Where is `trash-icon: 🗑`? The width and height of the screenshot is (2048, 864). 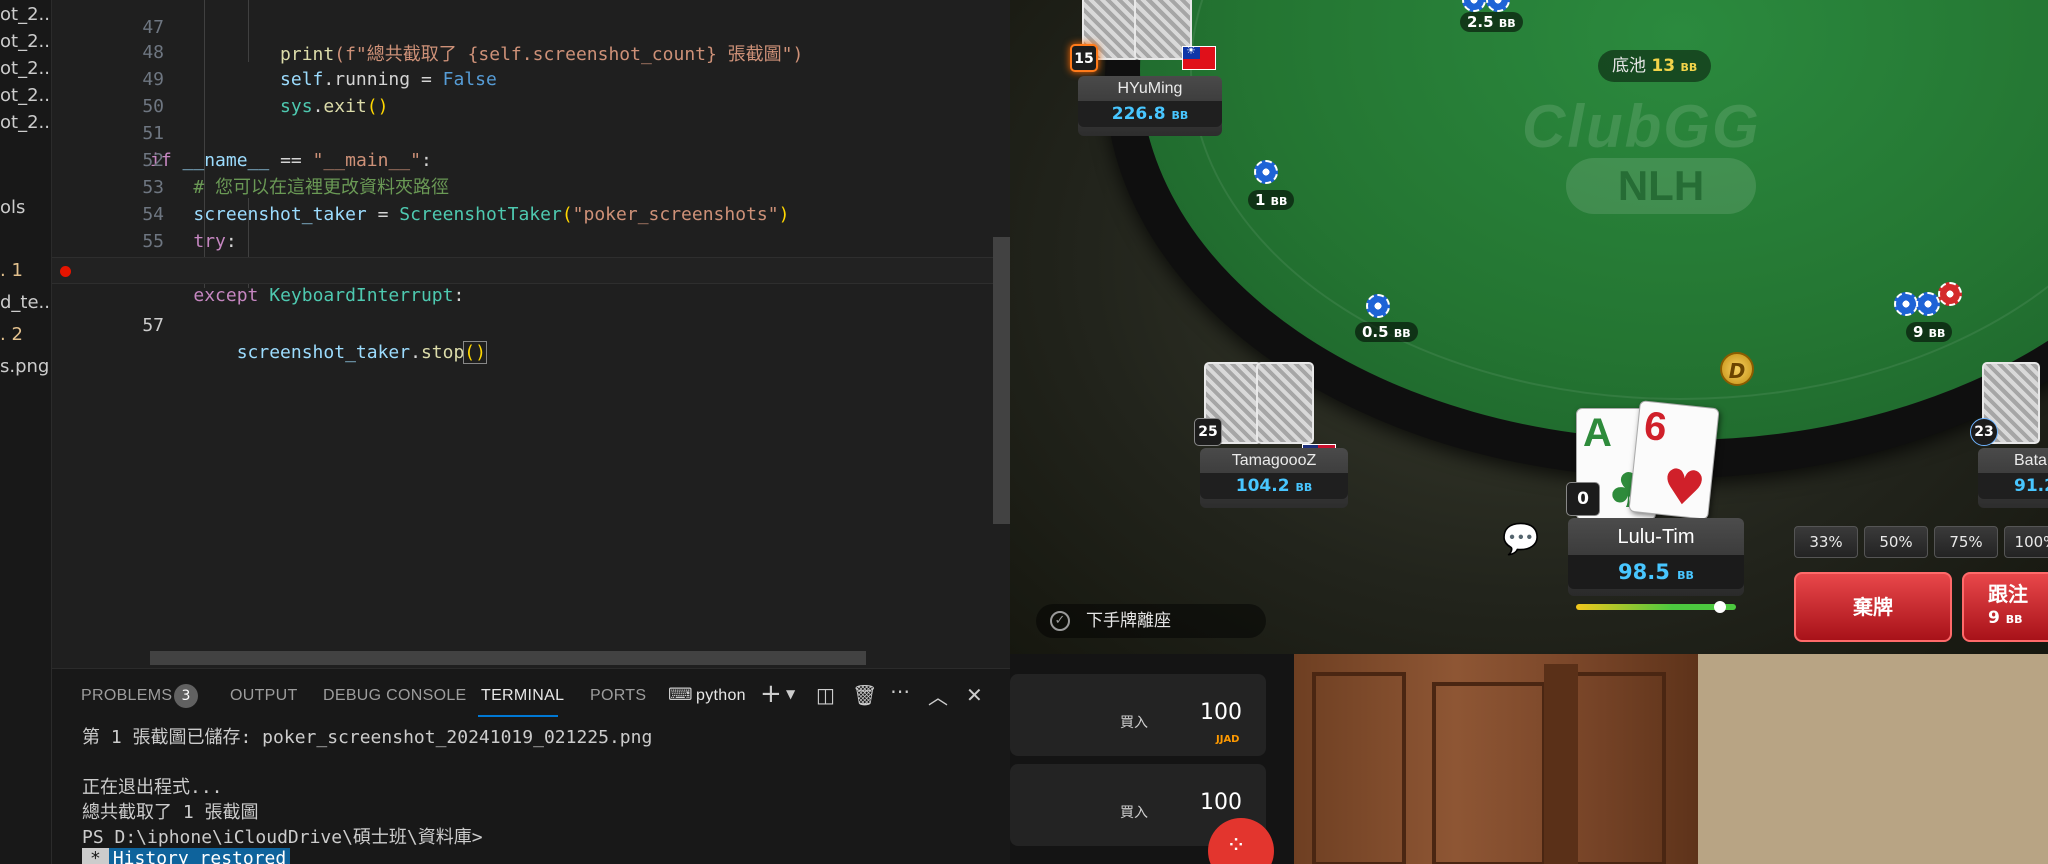
trash-icon: 🗑 is located at coordinates (864, 695).